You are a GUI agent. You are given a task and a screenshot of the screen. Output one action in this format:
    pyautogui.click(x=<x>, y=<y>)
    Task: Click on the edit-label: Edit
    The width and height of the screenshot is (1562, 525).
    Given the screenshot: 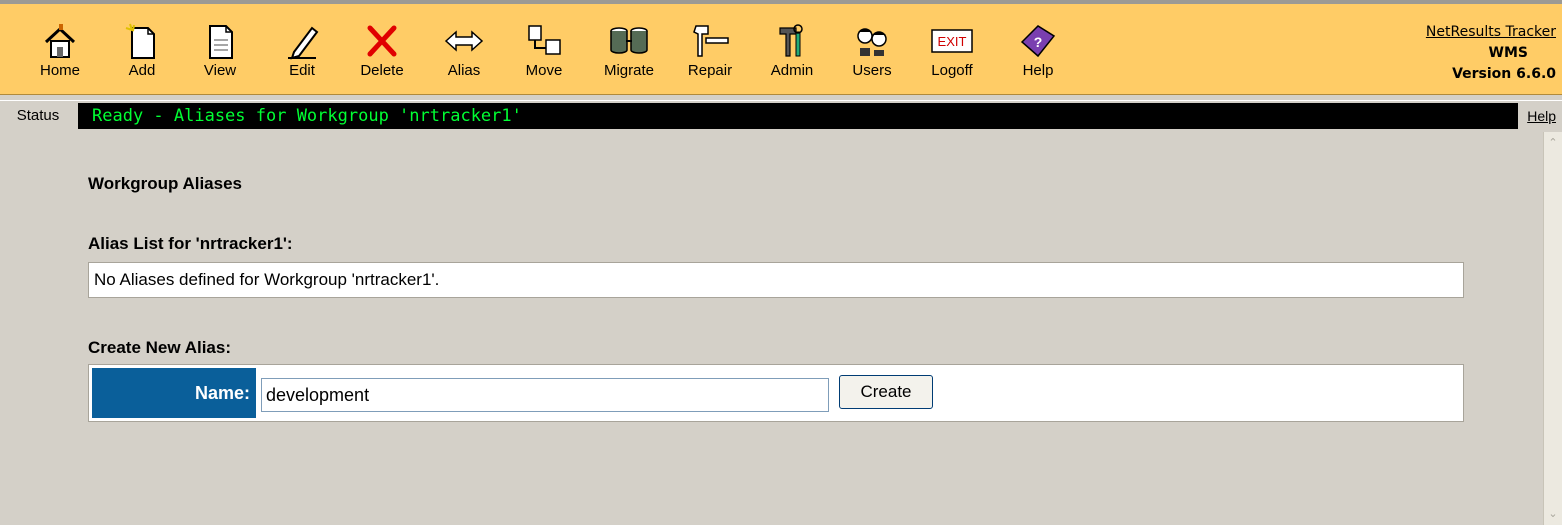 What is the action you would take?
    pyautogui.click(x=302, y=70)
    